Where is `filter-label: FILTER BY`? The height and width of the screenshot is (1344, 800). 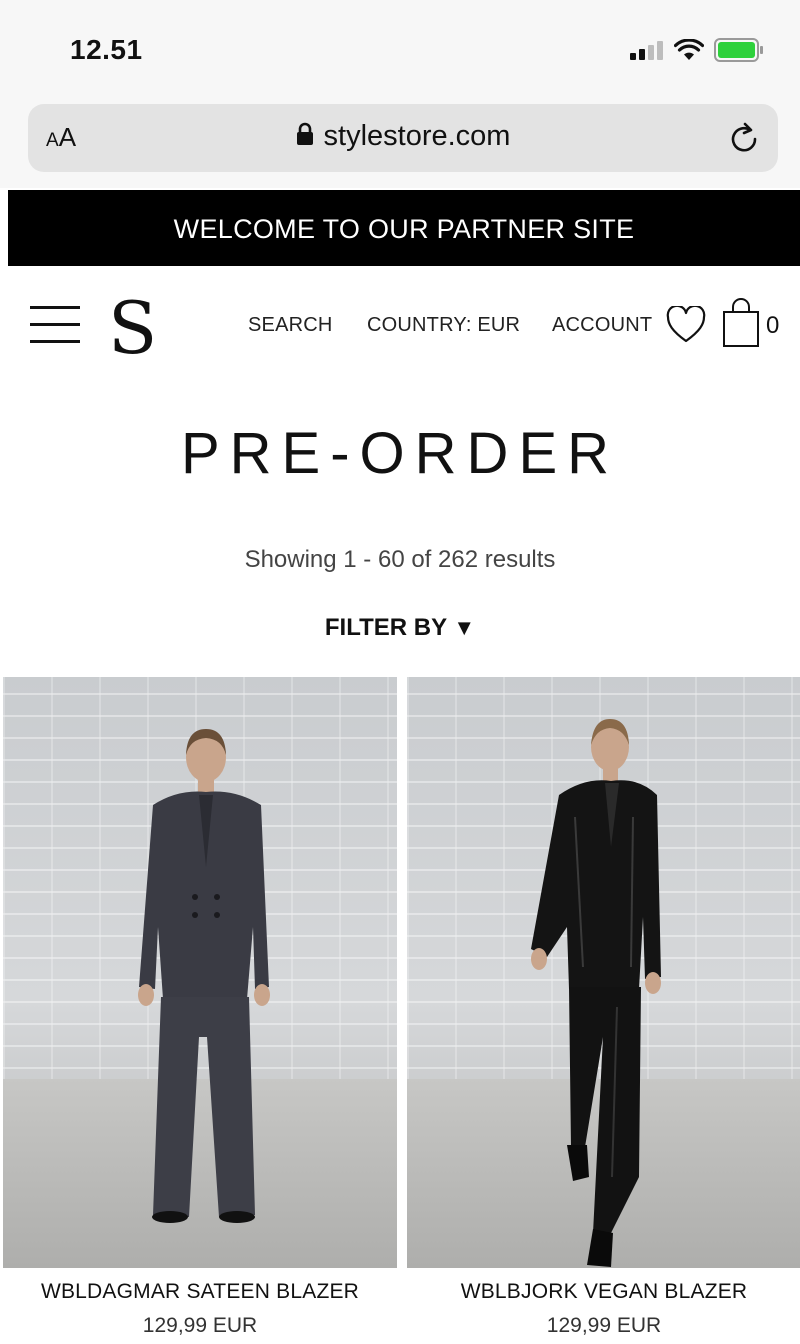 filter-label: FILTER BY is located at coordinates (385, 627).